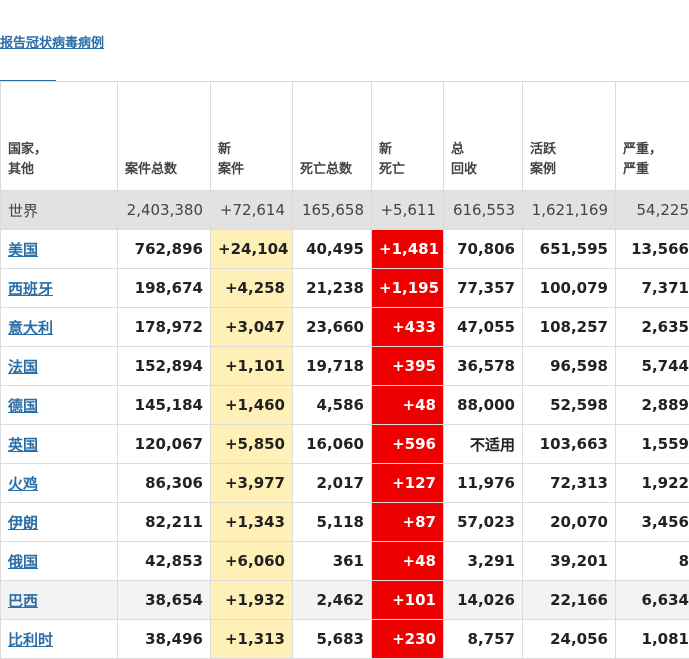 This screenshot has height=659, width=689. What do you see at coordinates (483, 639) in the screenshot?
I see `cell-recovered: 8,757` at bounding box center [483, 639].